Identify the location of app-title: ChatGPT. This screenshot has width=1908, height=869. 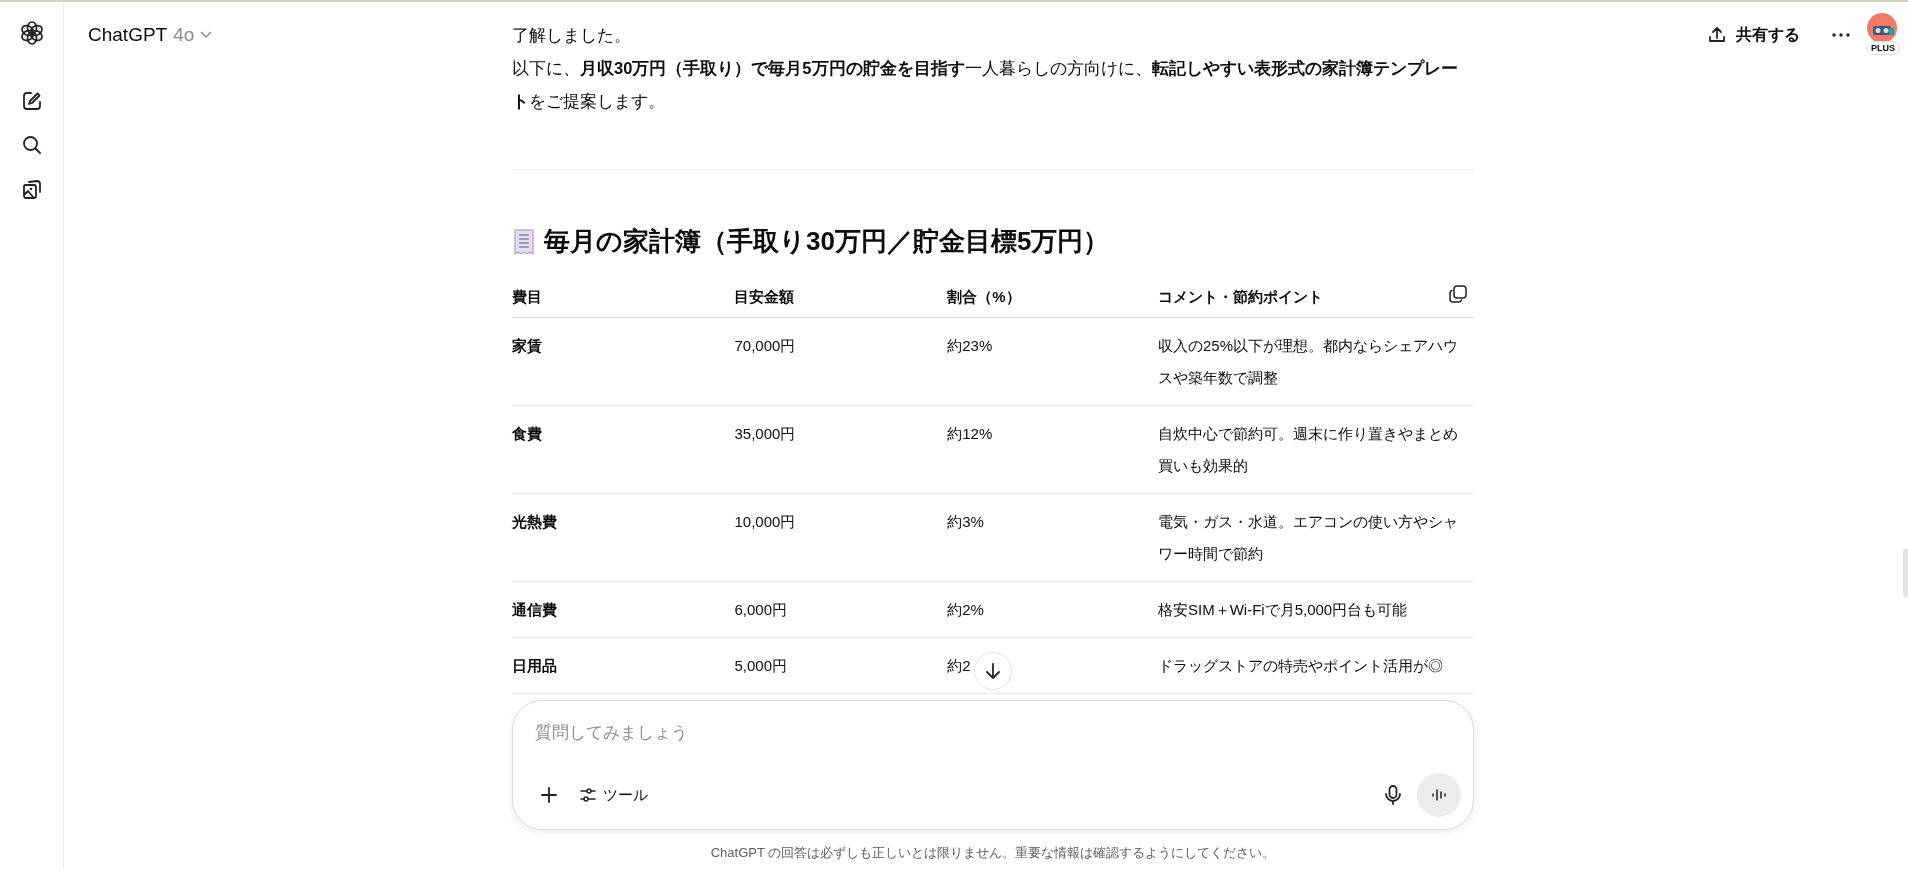
(128, 35).